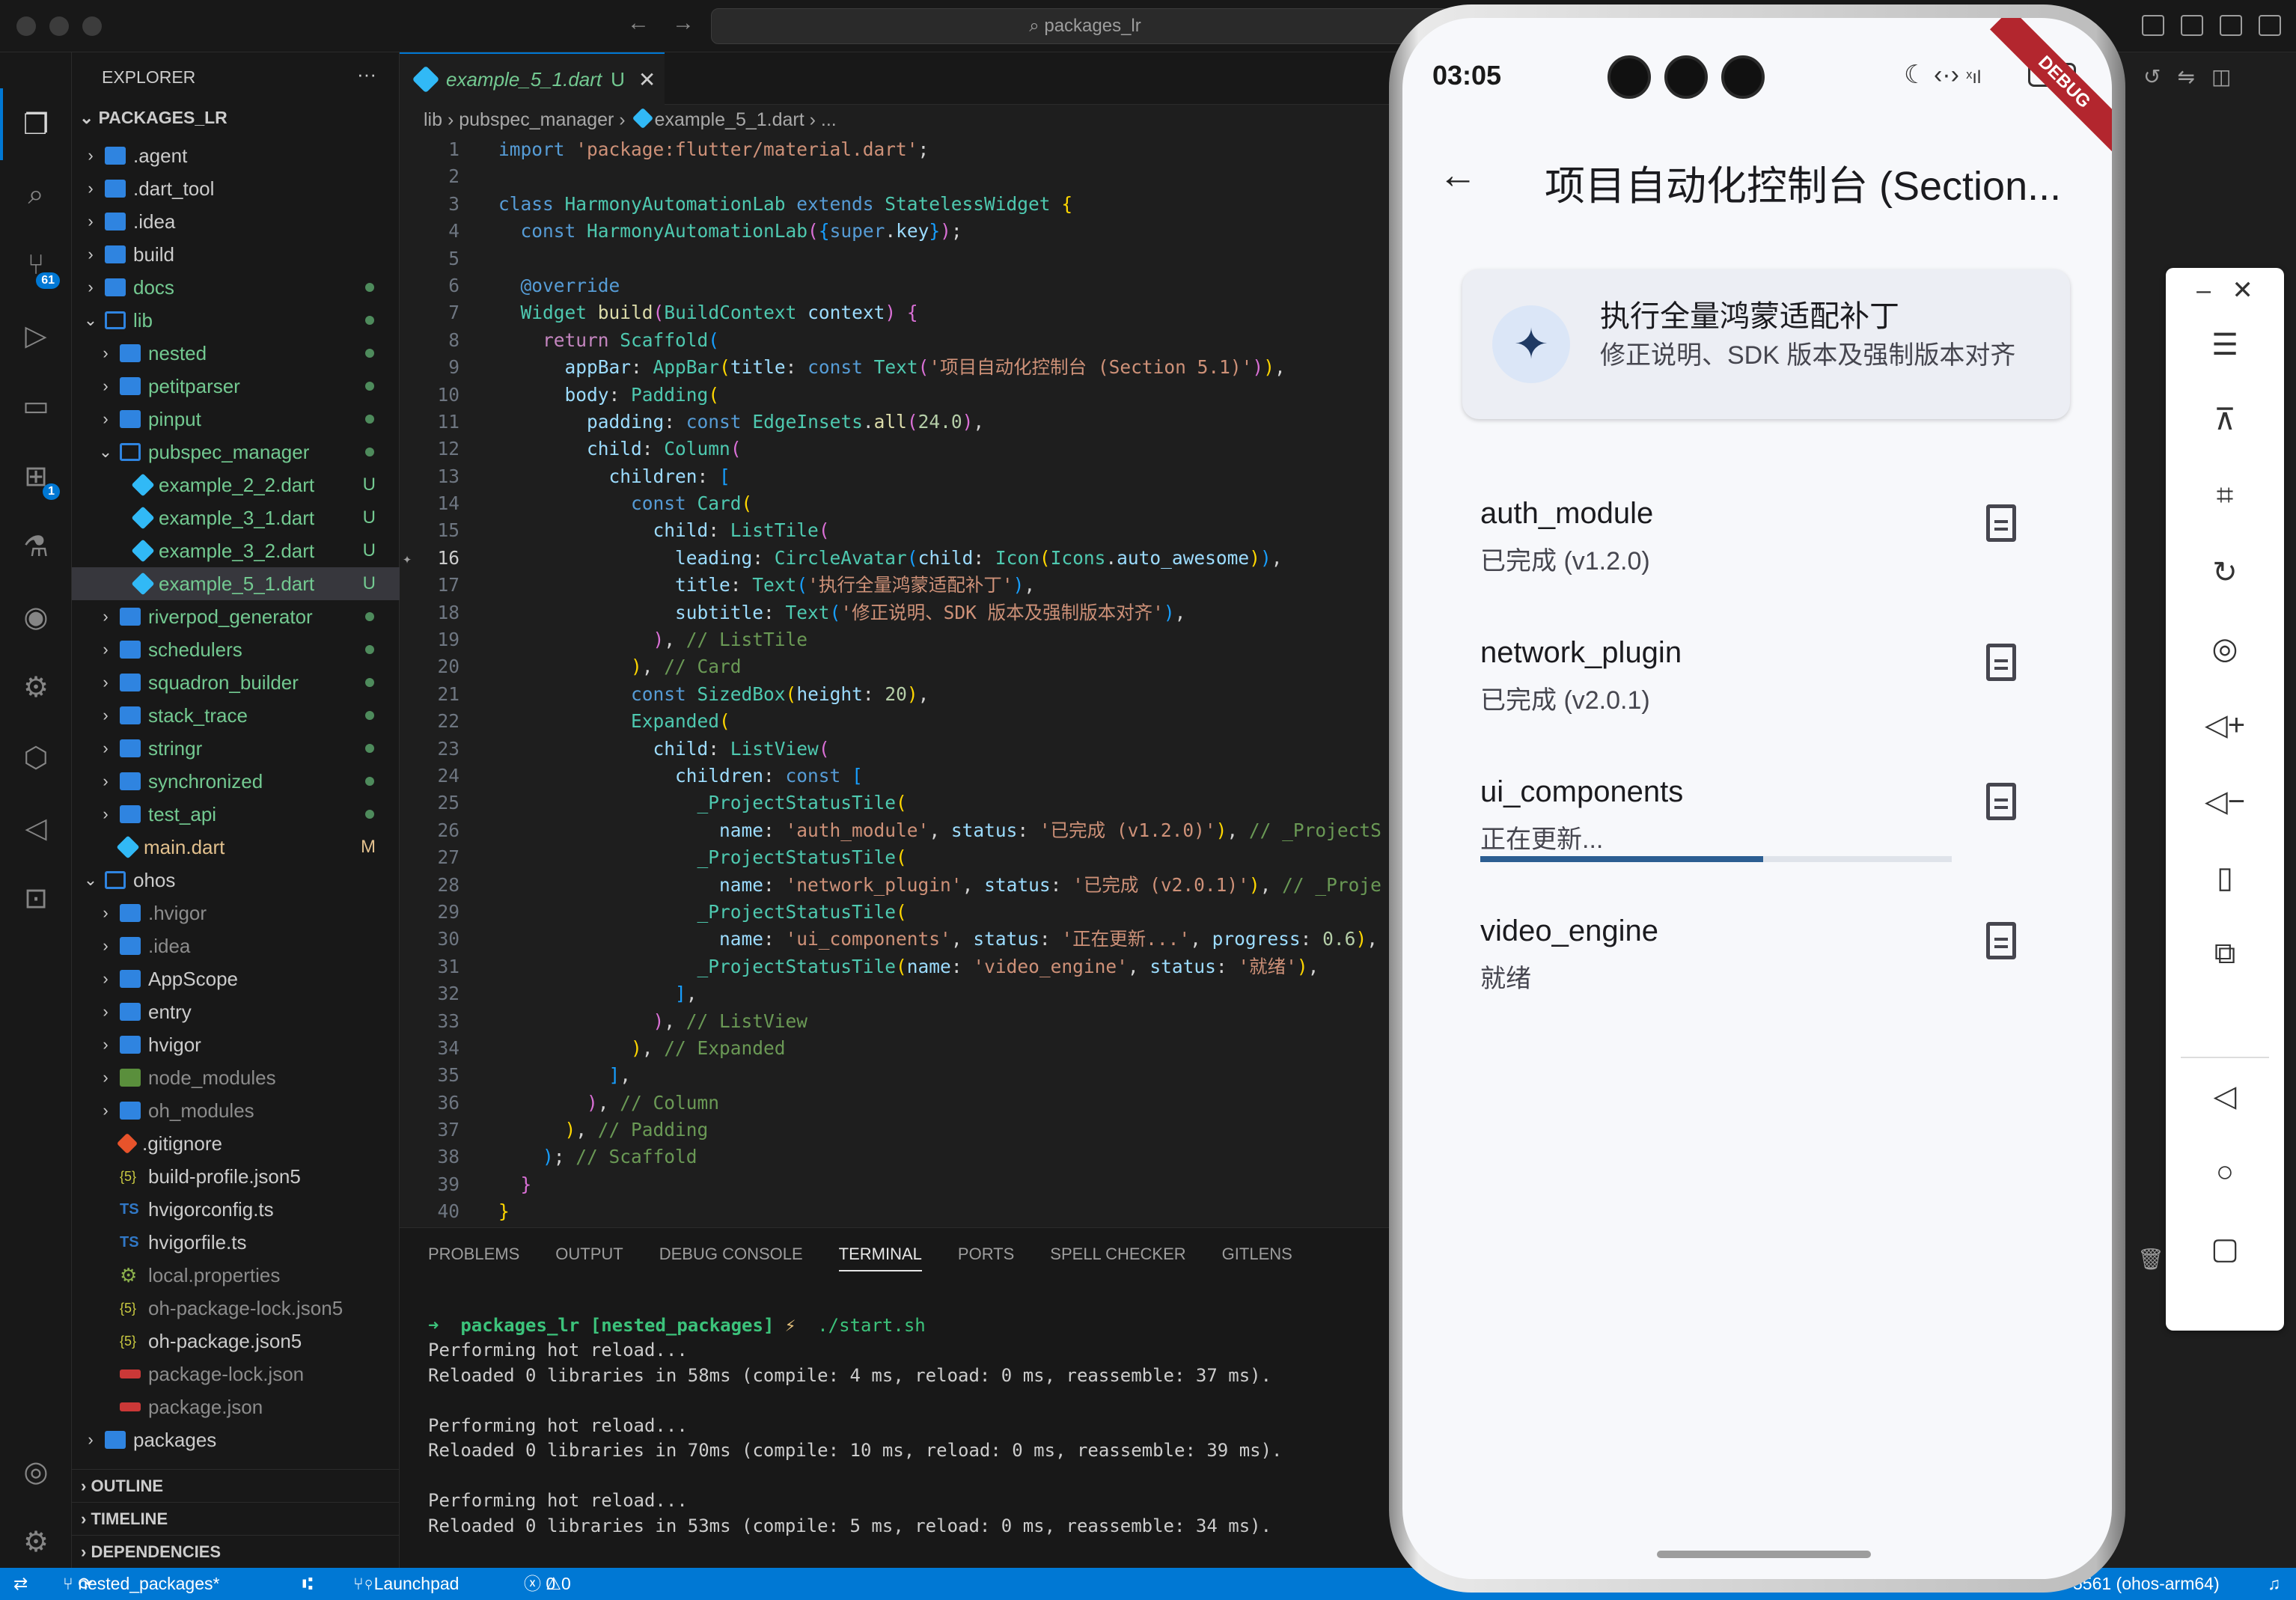 This screenshot has width=2296, height=1600. What do you see at coordinates (429, 885) in the screenshot?
I see `line-number: 28` at bounding box center [429, 885].